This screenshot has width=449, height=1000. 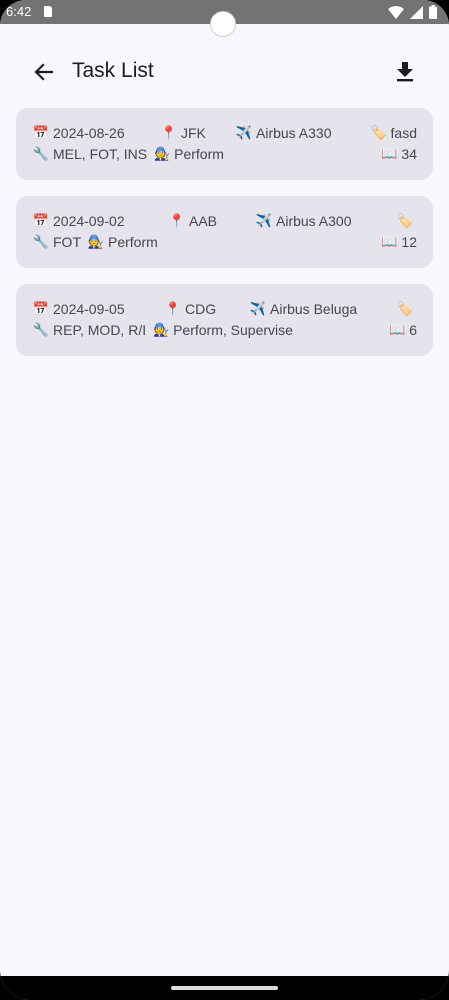 I want to click on task-reference: 📖 6, so click(x=402, y=330).